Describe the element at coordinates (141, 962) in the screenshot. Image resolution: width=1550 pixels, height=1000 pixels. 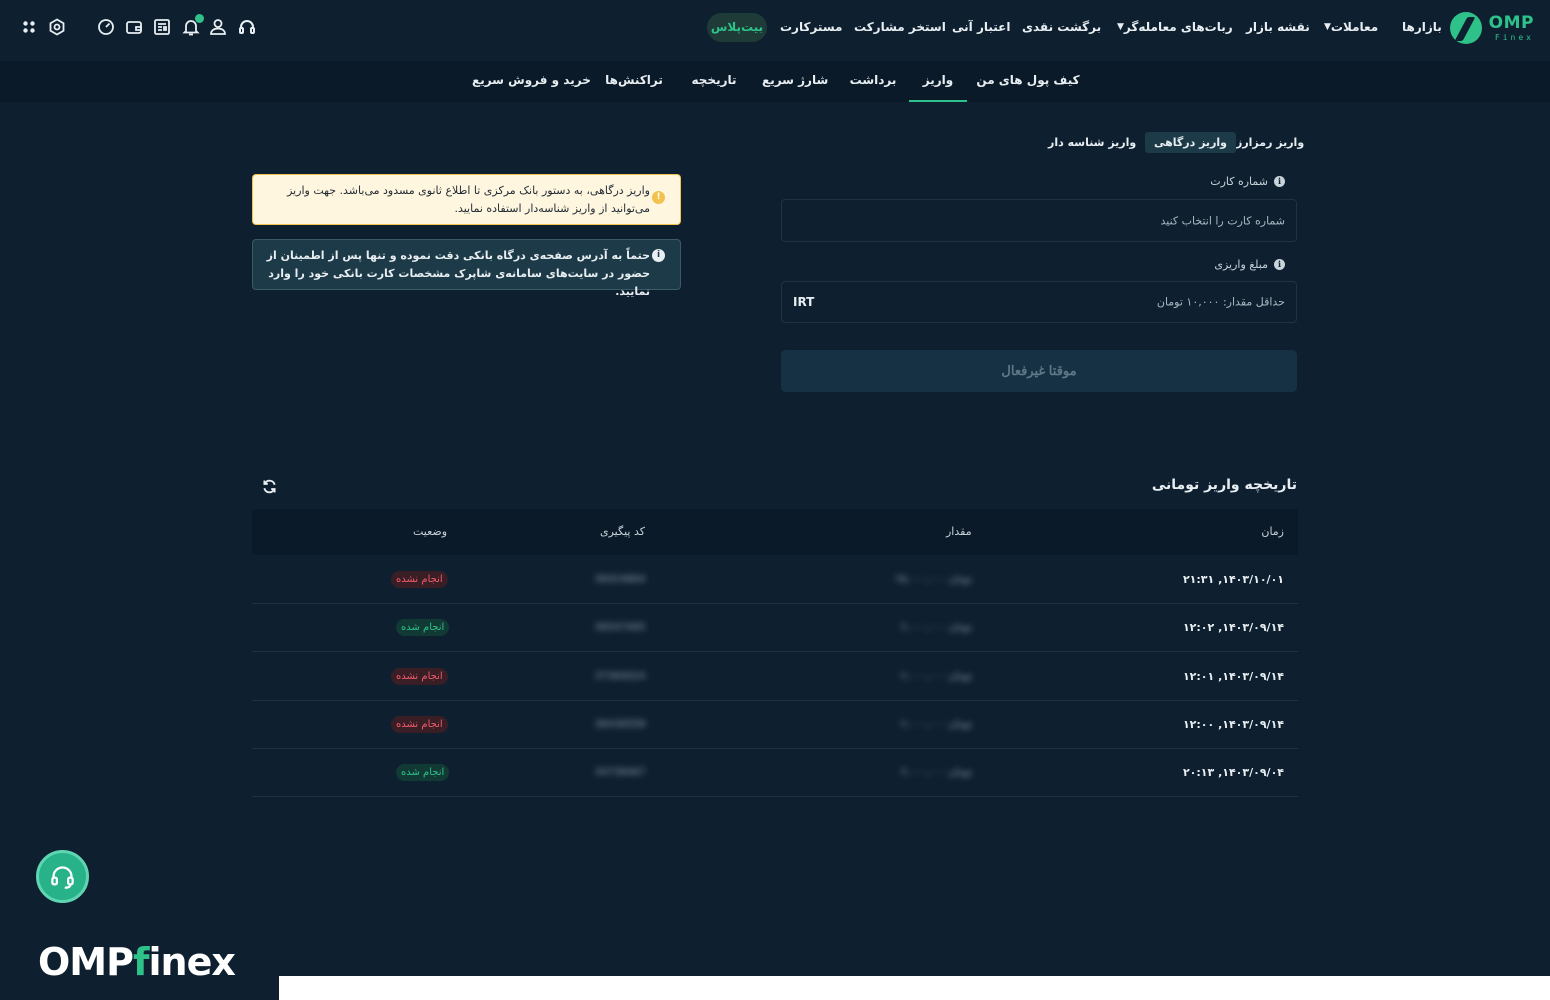
I see `watermark-part-2: f` at that location.